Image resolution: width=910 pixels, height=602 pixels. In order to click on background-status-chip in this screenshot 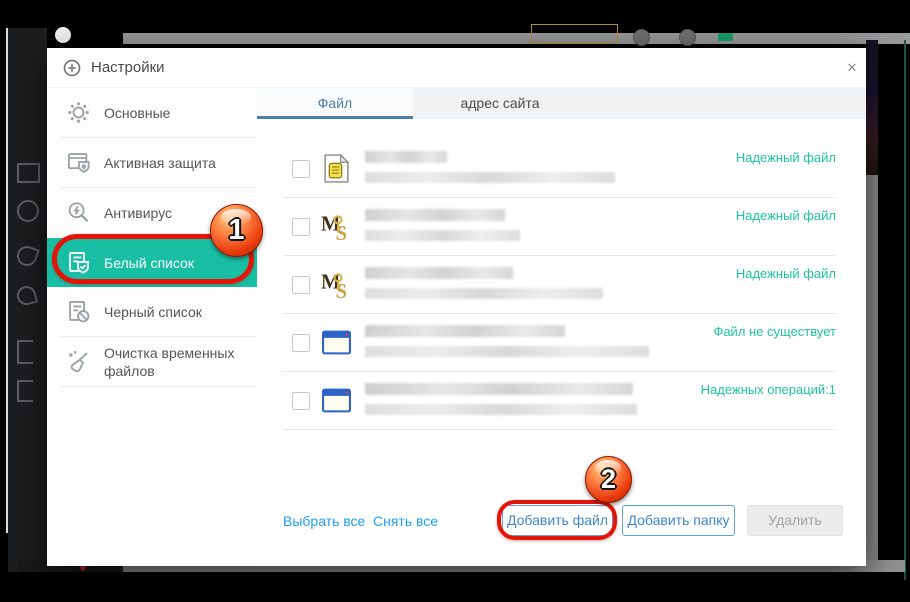, I will do `click(725, 37)`.